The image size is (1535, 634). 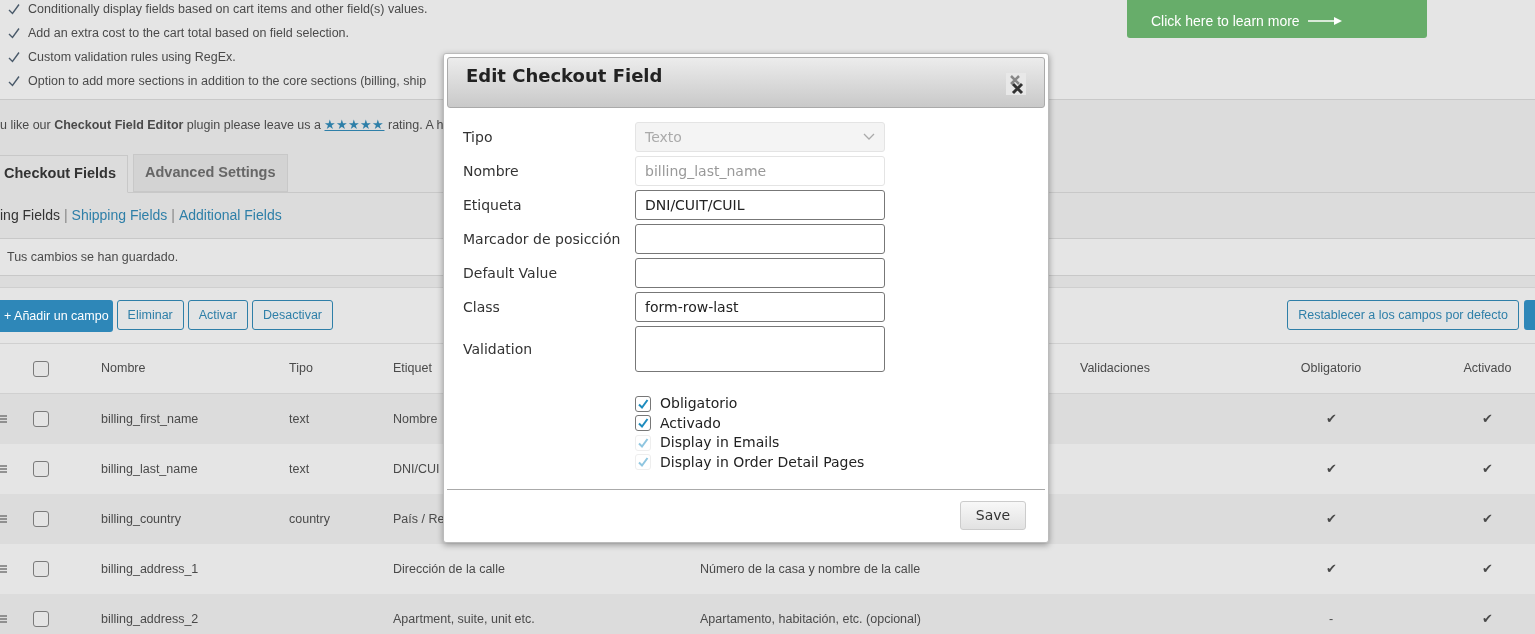 What do you see at coordinates (511, 273) in the screenshot?
I see `field-label: Default Value` at bounding box center [511, 273].